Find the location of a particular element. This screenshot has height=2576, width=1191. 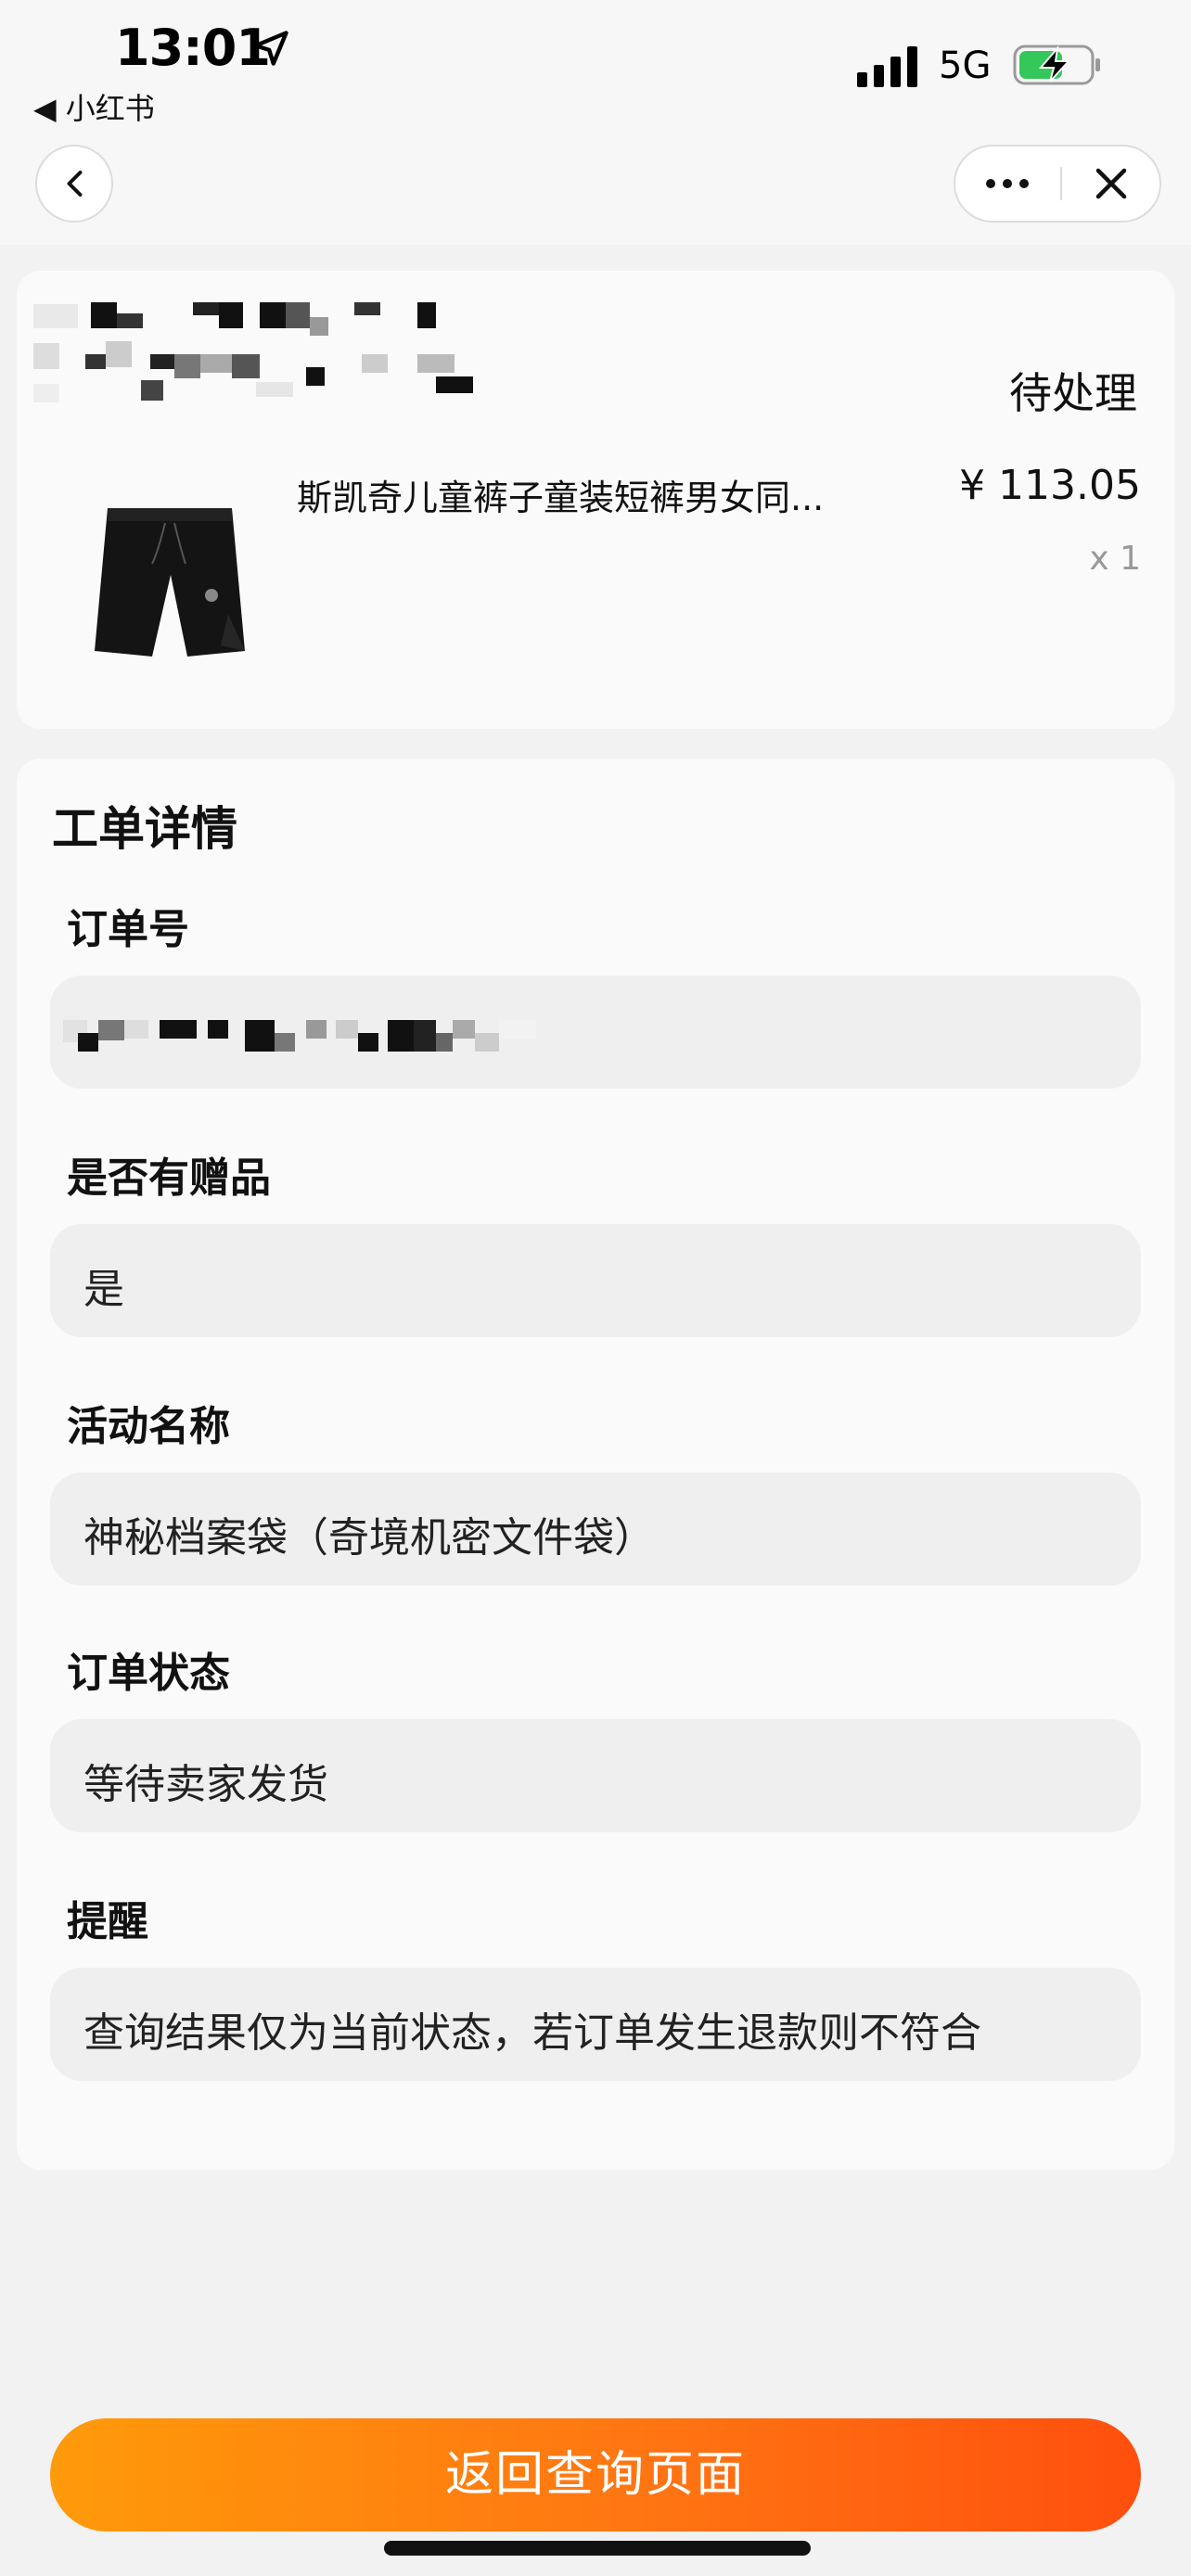

home-indicator is located at coordinates (597, 2548).